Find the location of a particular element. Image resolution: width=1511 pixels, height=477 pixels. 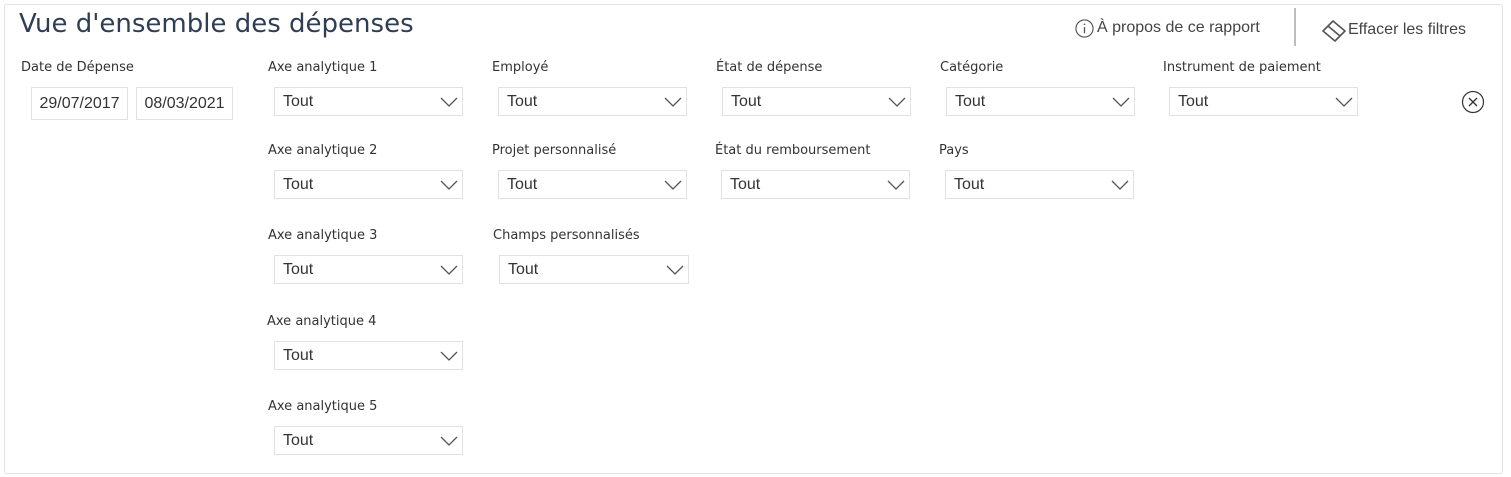

date-end-input: 08/03/2021 is located at coordinates (184, 103).